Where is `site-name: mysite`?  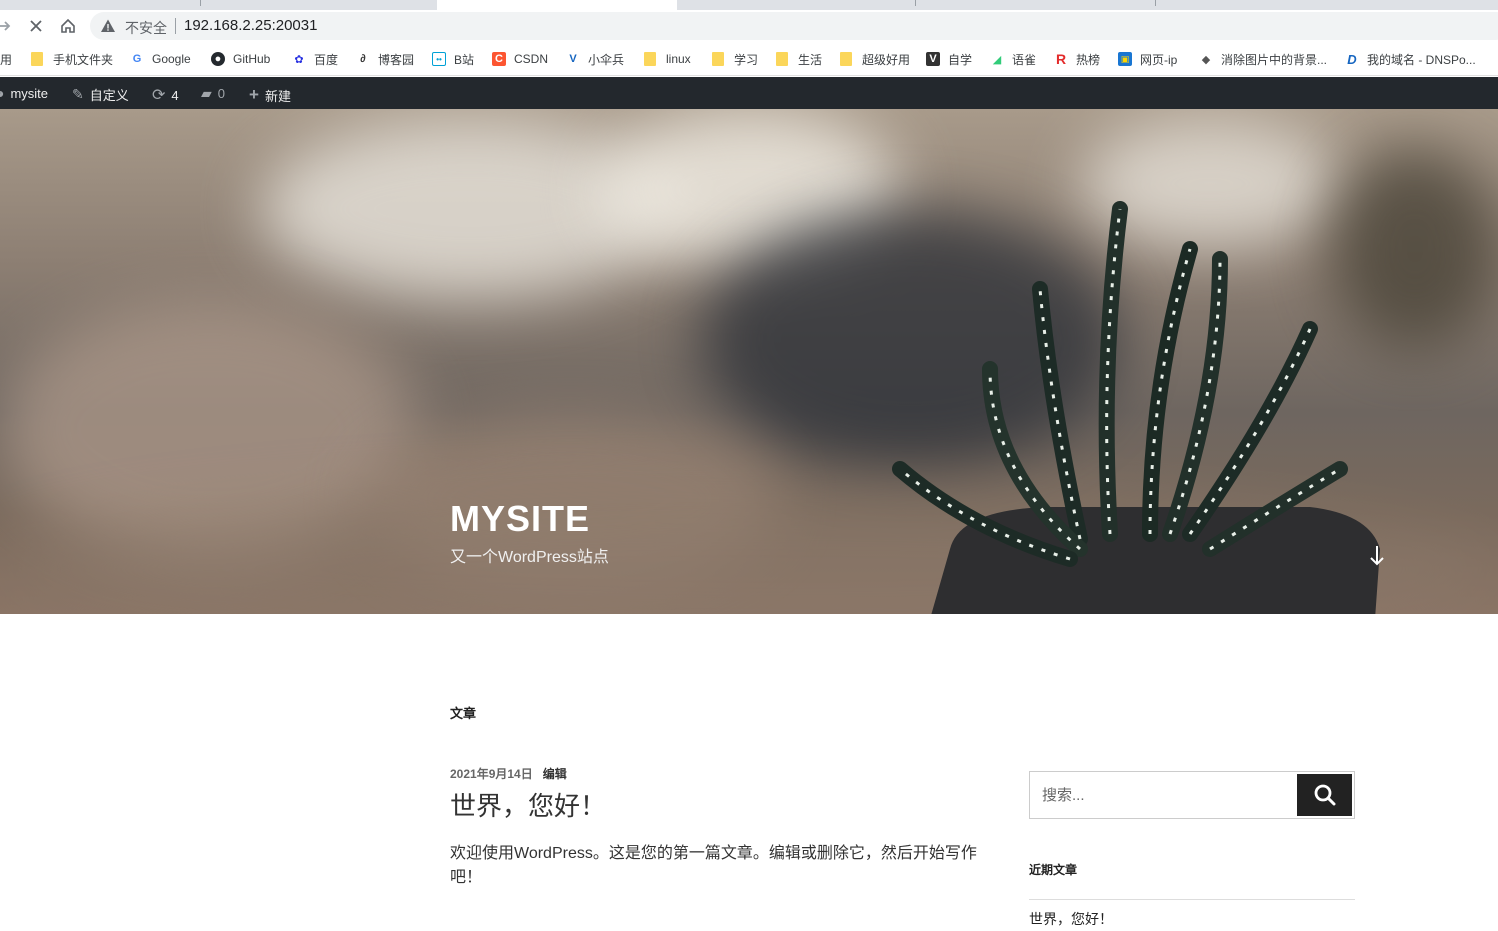
site-name: mysite is located at coordinates (29, 93).